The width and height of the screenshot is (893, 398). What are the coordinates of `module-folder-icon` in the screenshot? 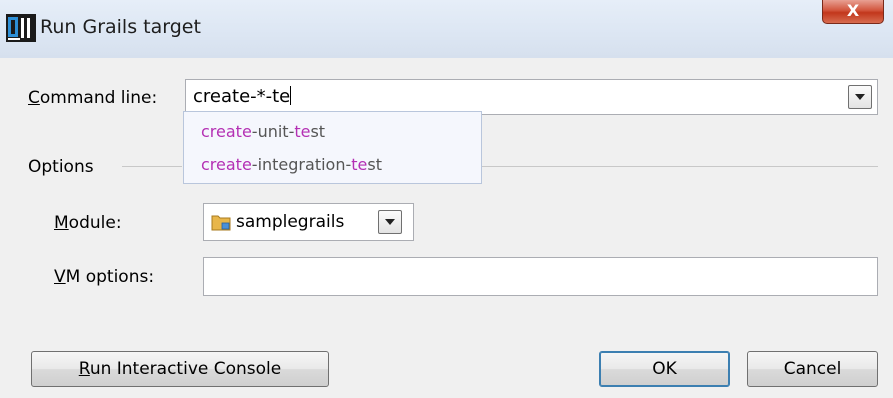 It's located at (221, 223).